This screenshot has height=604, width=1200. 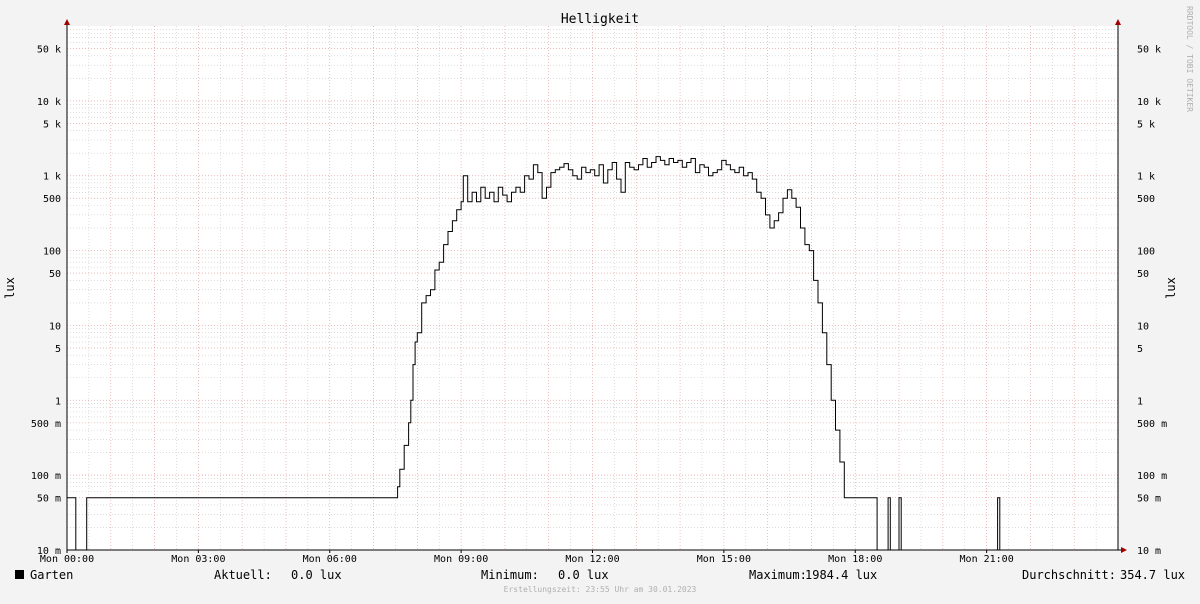 I want to click on x-tick-label: Mon 12:00, so click(x=592, y=559).